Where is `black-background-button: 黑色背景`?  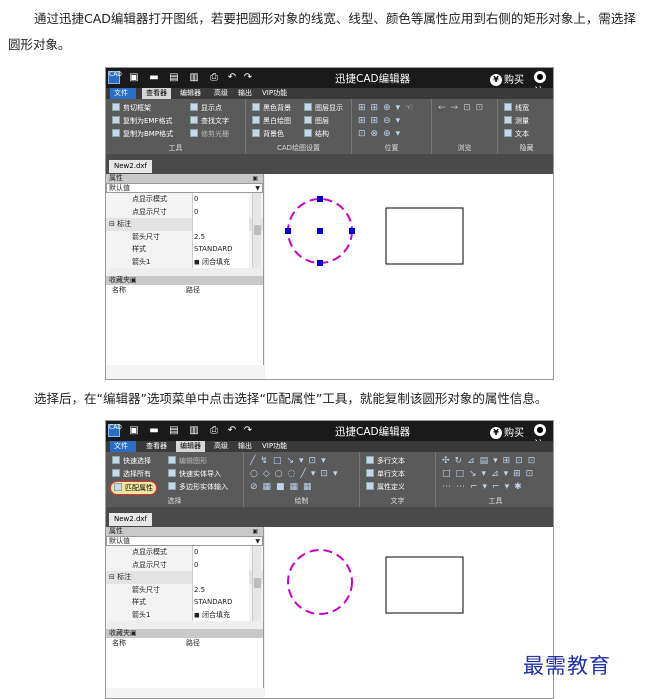 black-background-button: 黑色背景 is located at coordinates (271, 108).